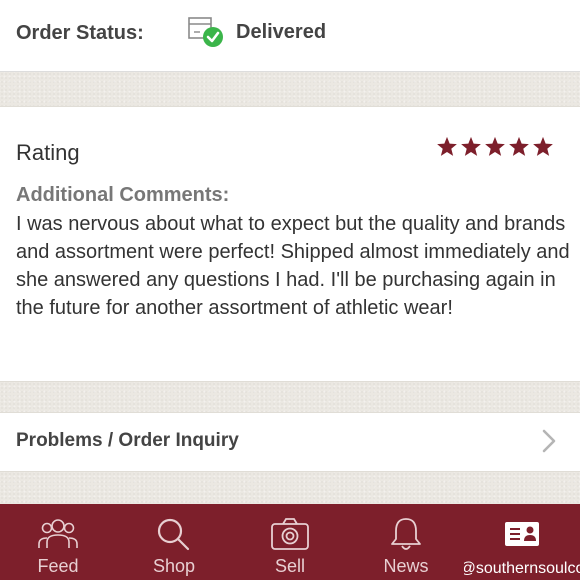 The image size is (580, 580). Describe the element at coordinates (173, 534) in the screenshot. I see `search-icon` at that location.